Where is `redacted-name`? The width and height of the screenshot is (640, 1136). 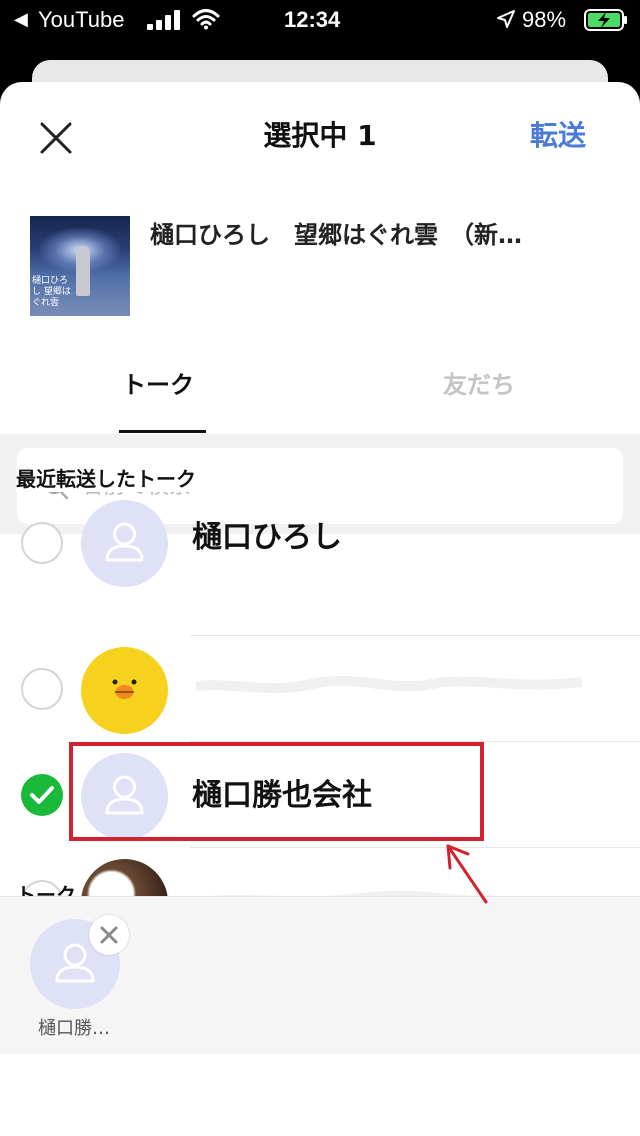 redacted-name is located at coordinates (389, 684).